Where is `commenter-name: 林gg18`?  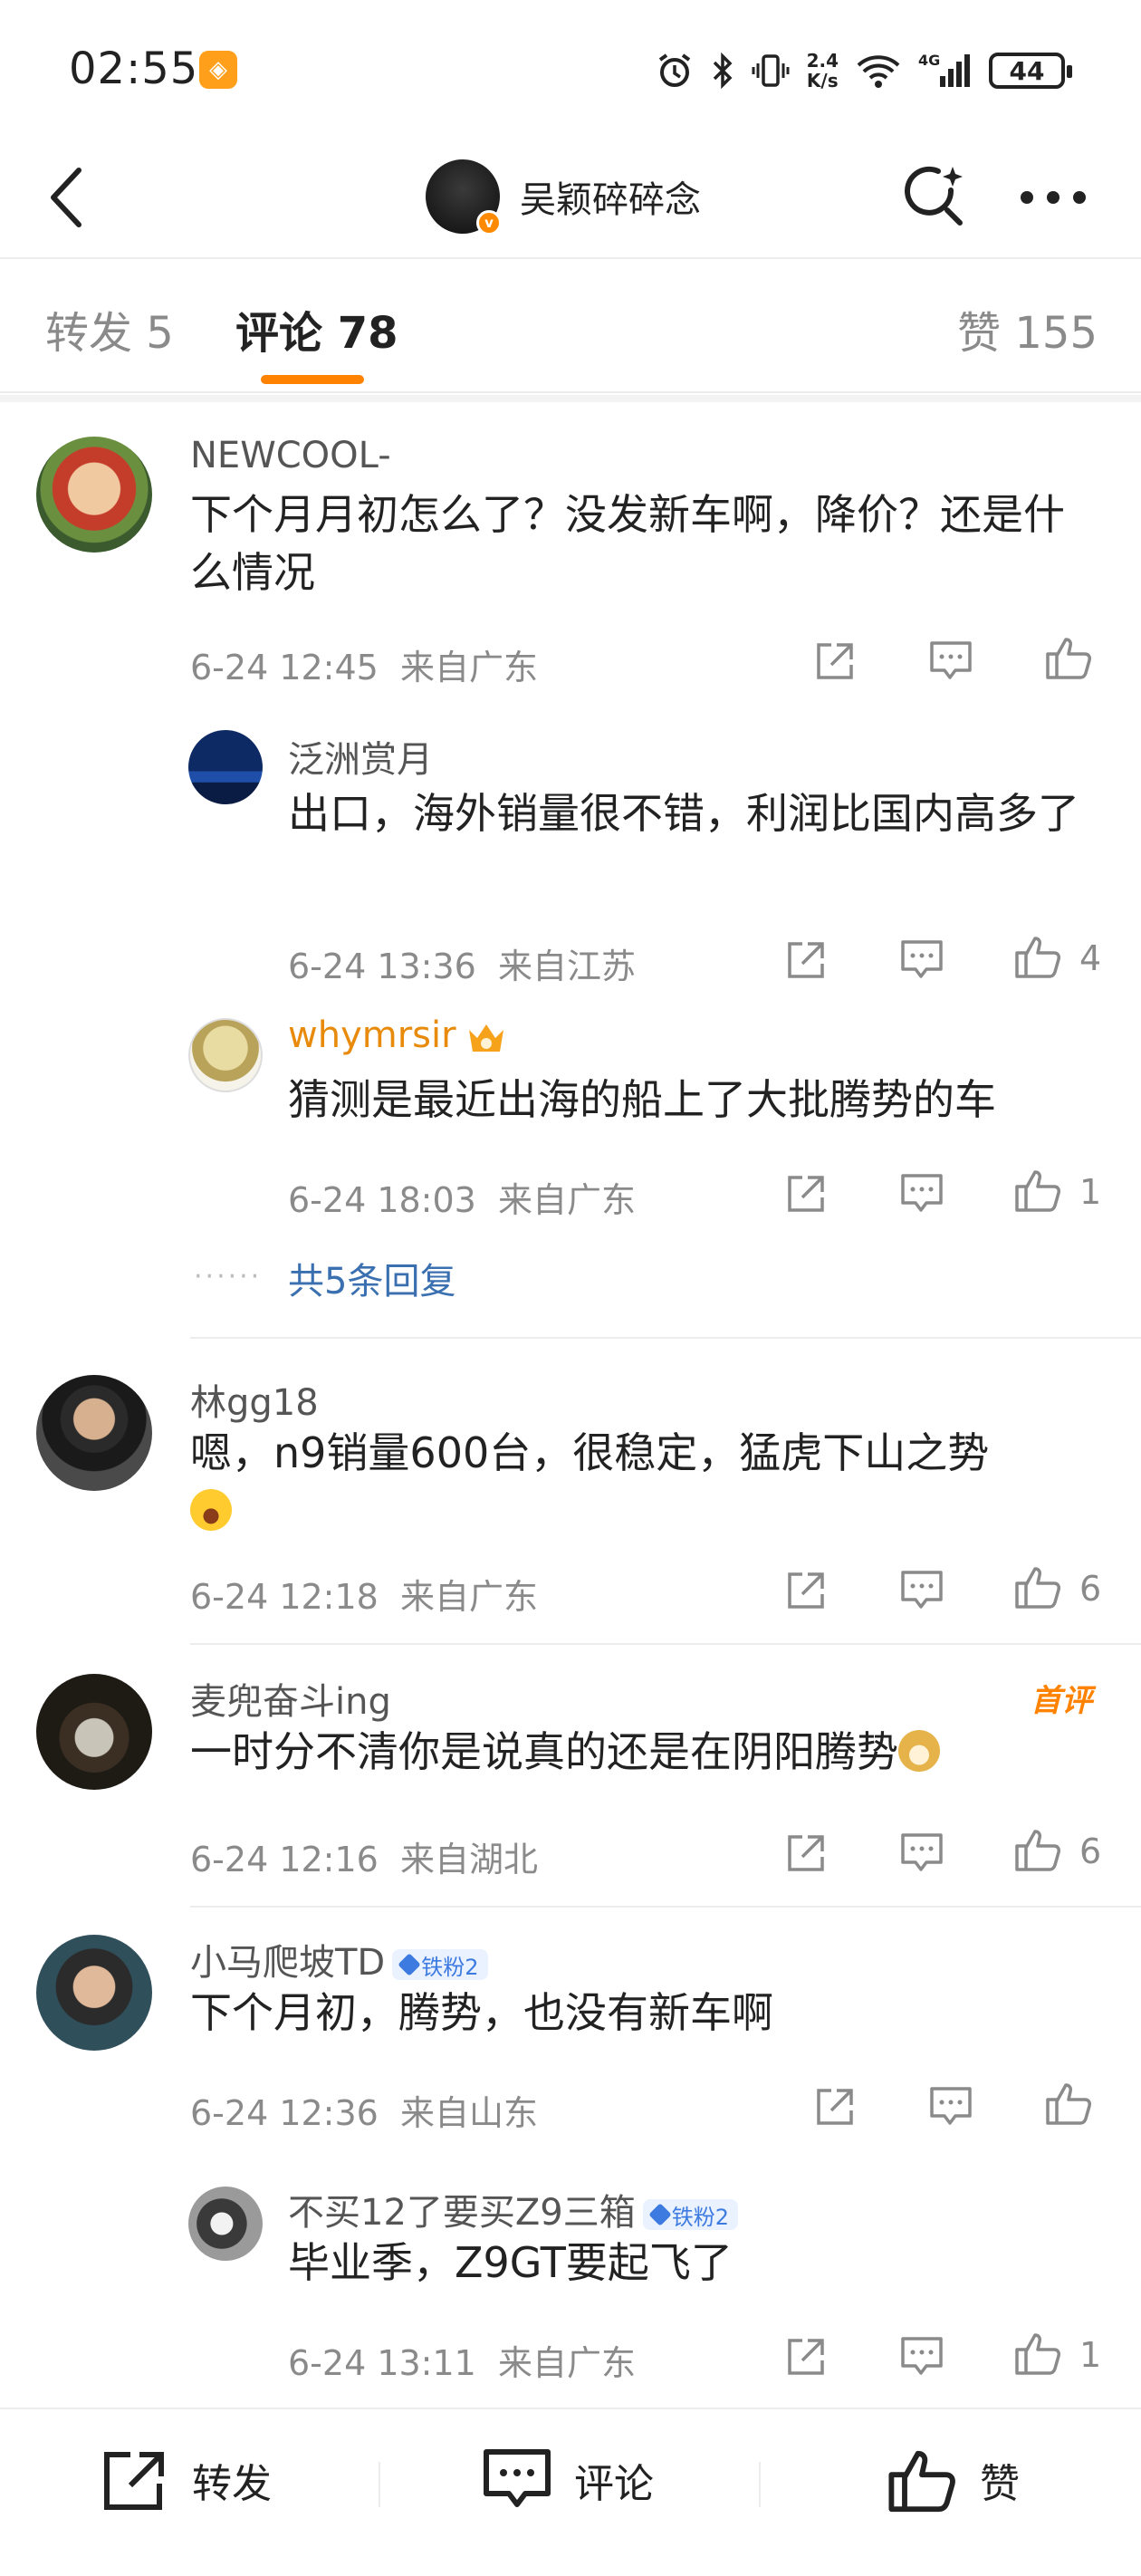
commenter-name: 林gg18 is located at coordinates (254, 1399).